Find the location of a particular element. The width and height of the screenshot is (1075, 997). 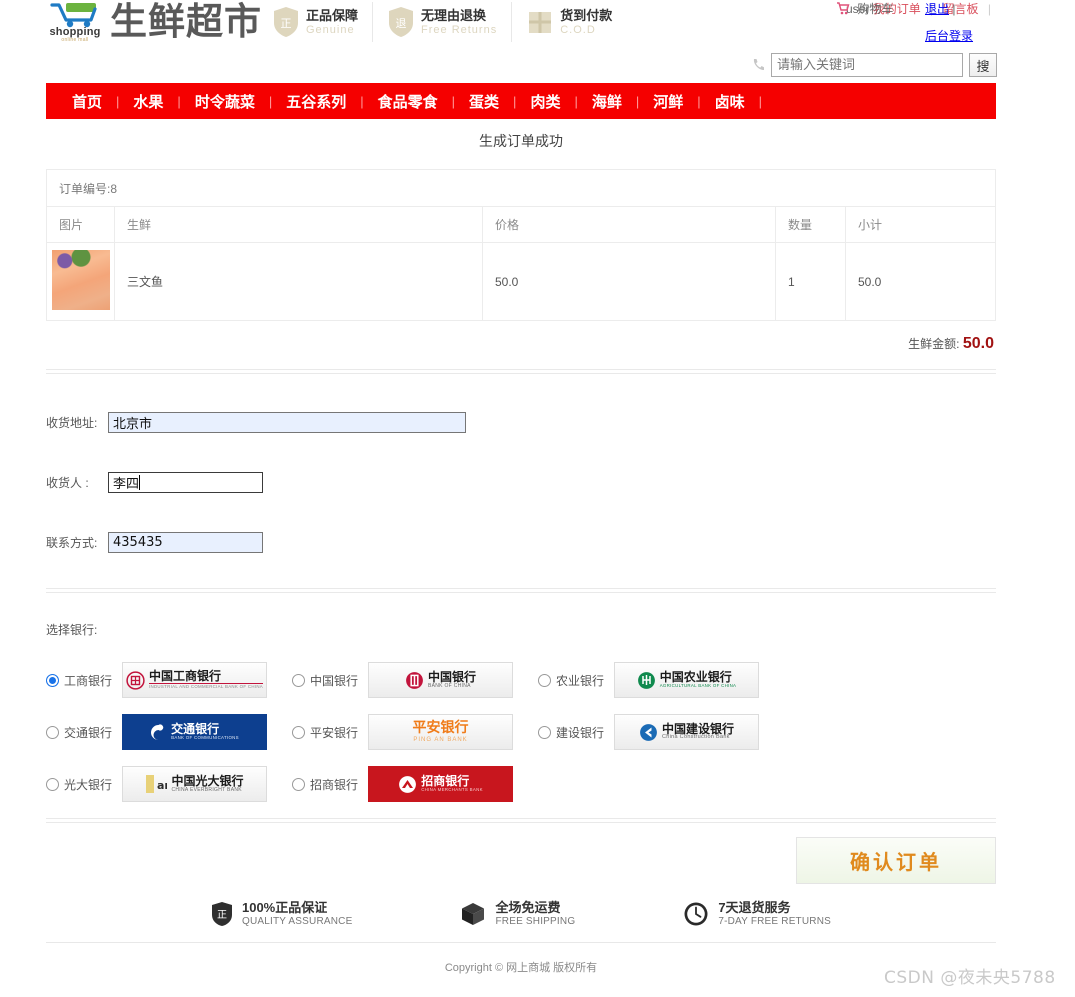

salmon-thumbnail-icon is located at coordinates (80, 280).